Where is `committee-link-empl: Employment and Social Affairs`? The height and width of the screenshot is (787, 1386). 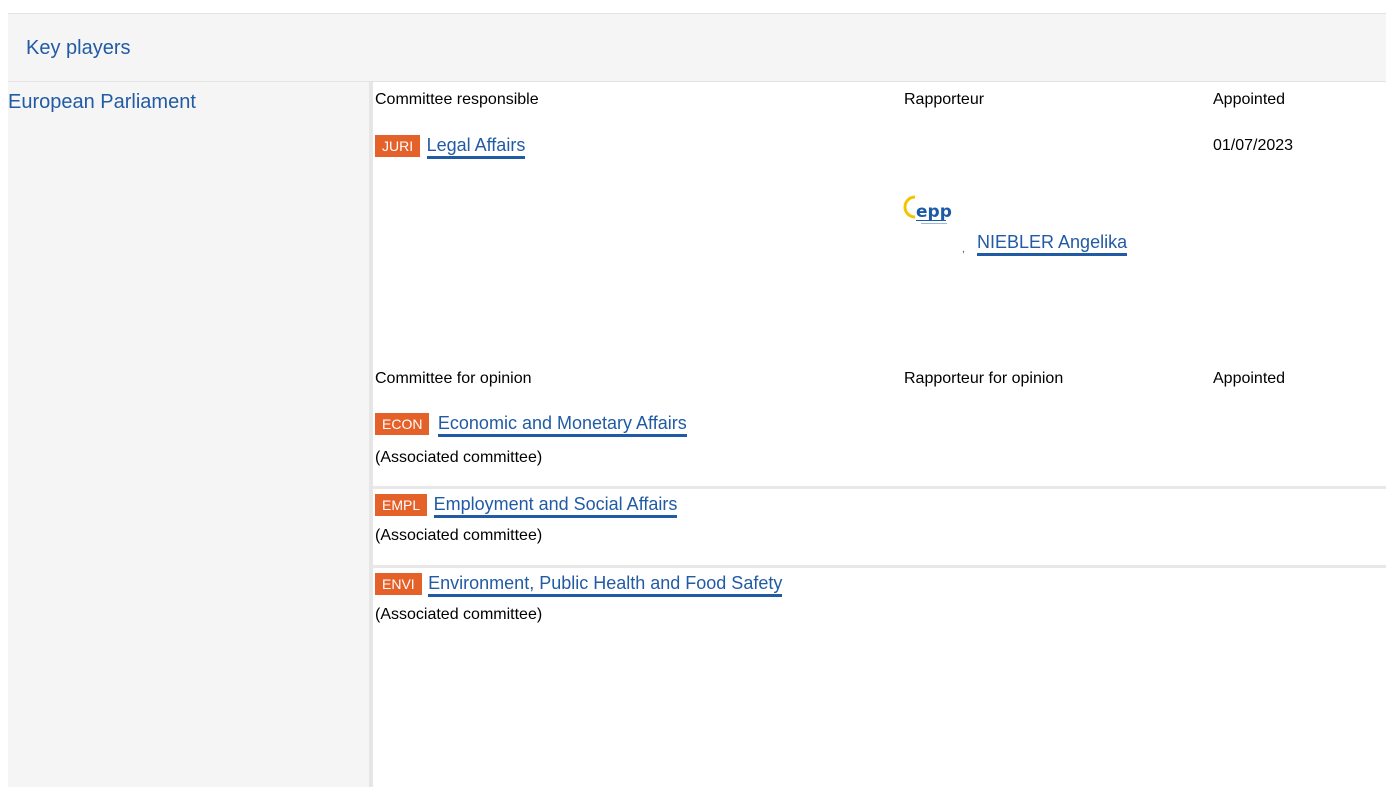
committee-link-empl: Employment and Social Affairs is located at coordinates (555, 506).